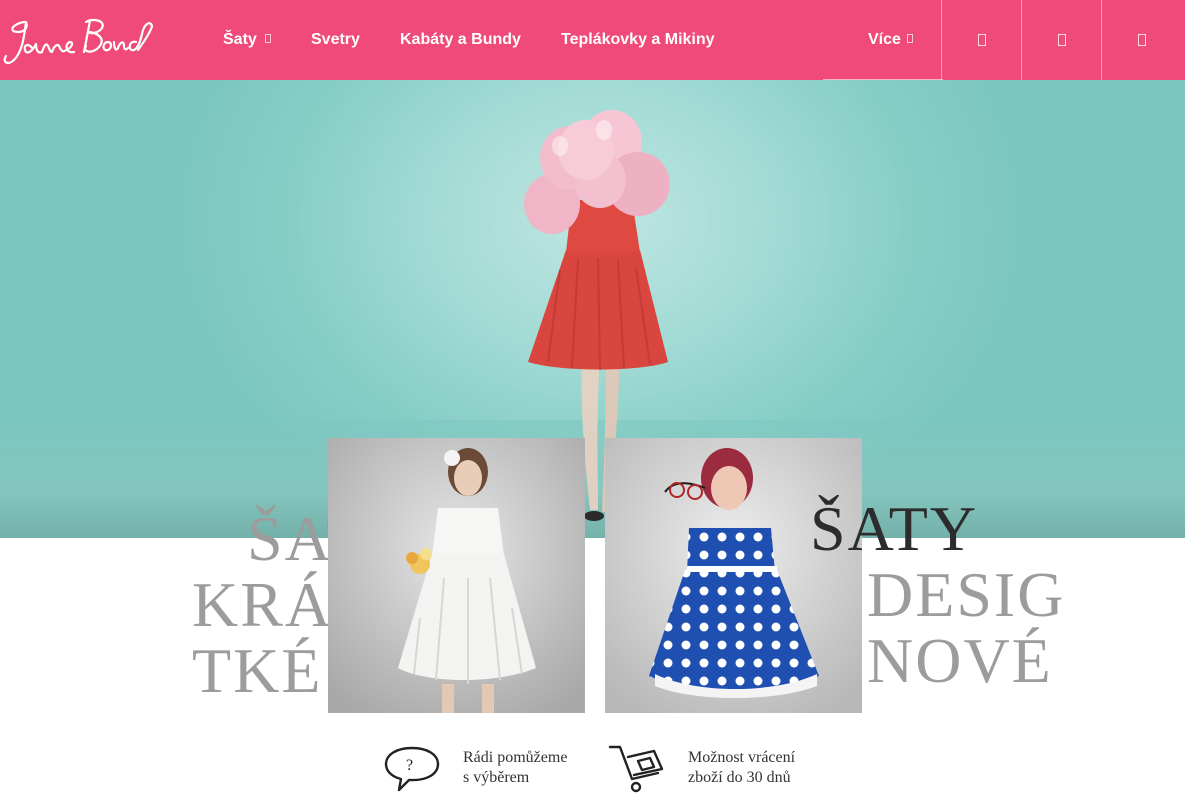  I want to click on category-card-short-dresses, so click(456, 575).